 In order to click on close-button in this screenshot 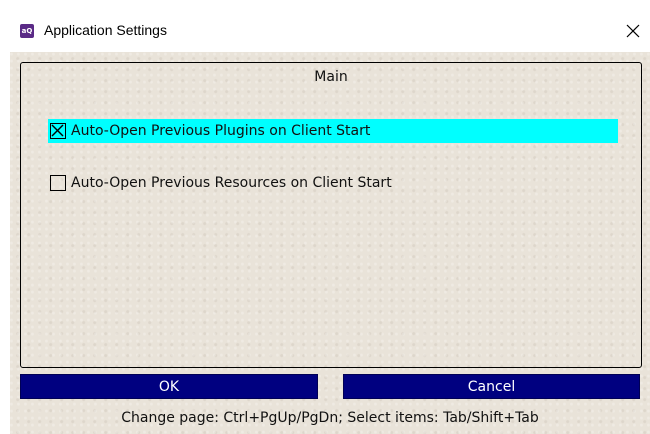, I will do `click(633, 31)`.